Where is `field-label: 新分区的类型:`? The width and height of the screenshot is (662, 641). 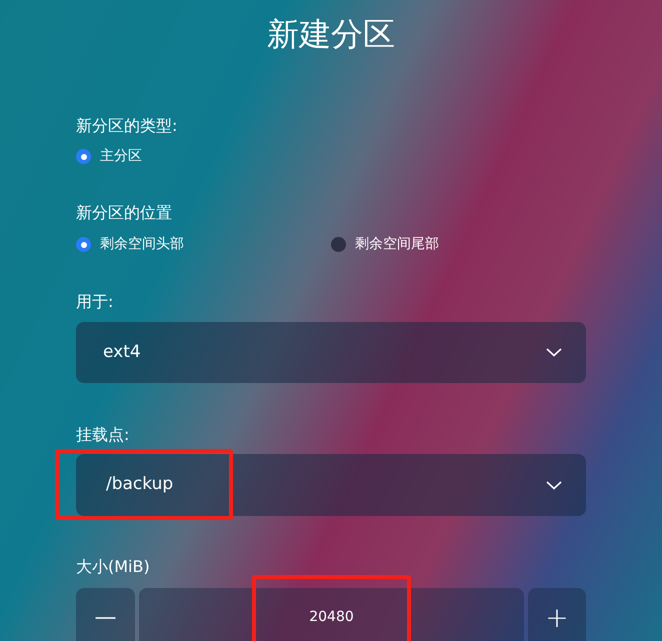 field-label: 新分区的类型: is located at coordinates (127, 126).